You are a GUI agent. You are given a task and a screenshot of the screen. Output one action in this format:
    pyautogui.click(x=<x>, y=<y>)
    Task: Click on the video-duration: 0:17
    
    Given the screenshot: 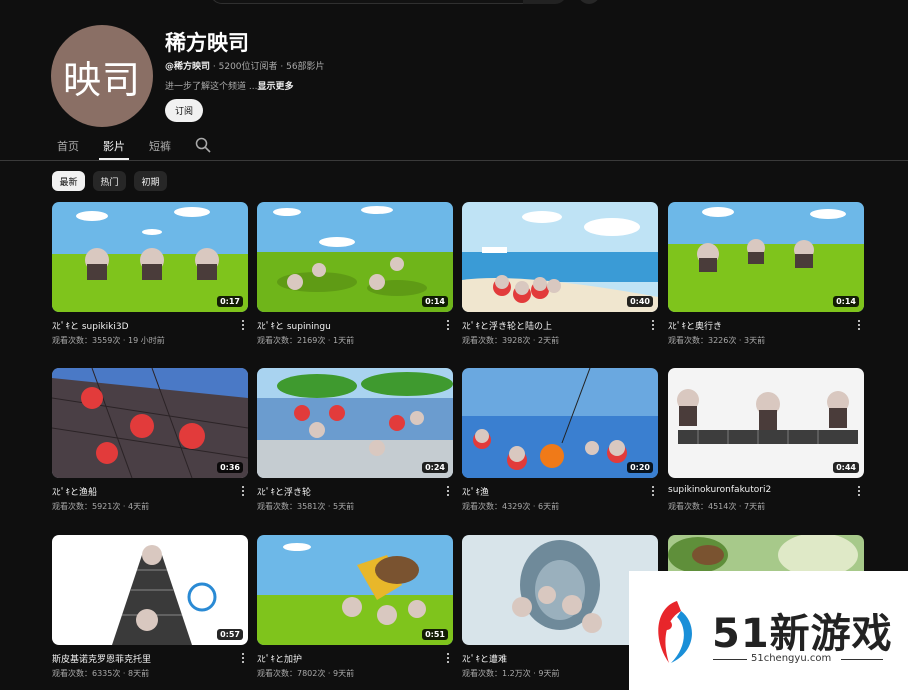 What is the action you would take?
    pyautogui.click(x=230, y=301)
    